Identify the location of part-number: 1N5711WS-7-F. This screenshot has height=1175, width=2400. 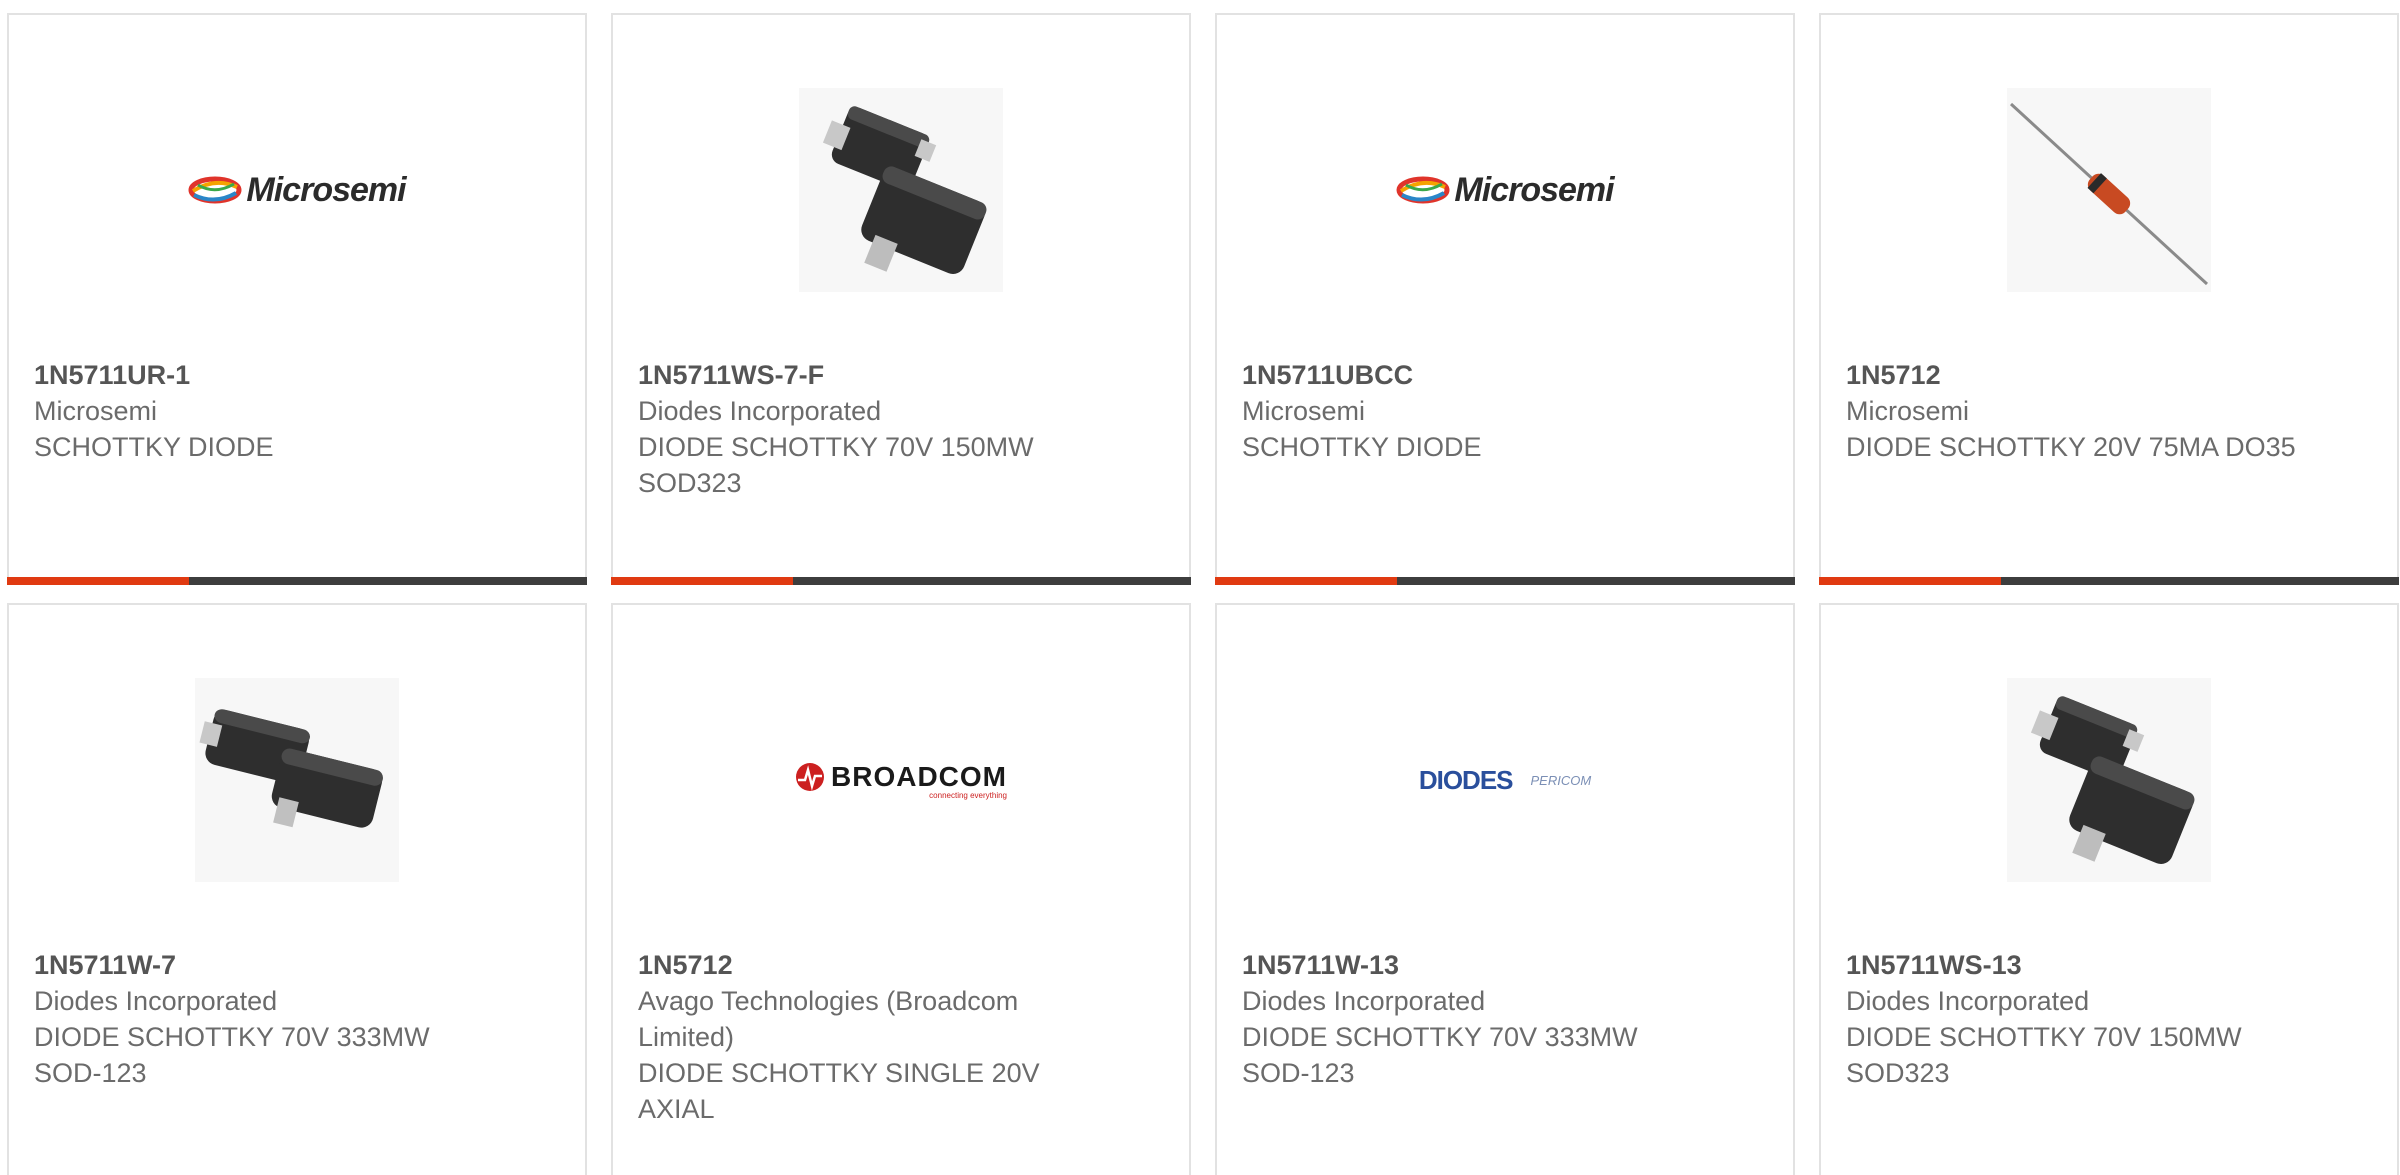
(868, 375).